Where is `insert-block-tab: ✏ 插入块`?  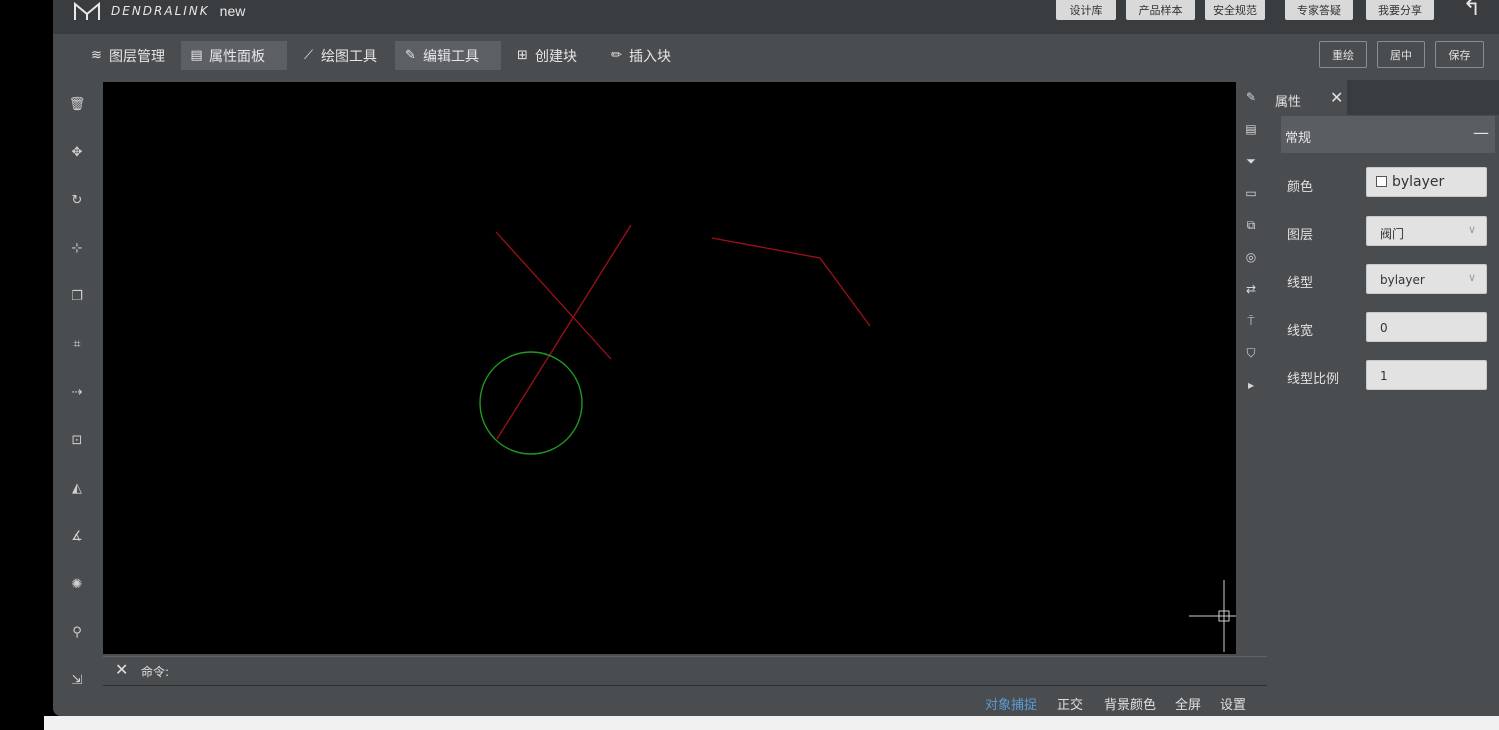
insert-block-tab: ✏ 插入块 is located at coordinates (640, 55).